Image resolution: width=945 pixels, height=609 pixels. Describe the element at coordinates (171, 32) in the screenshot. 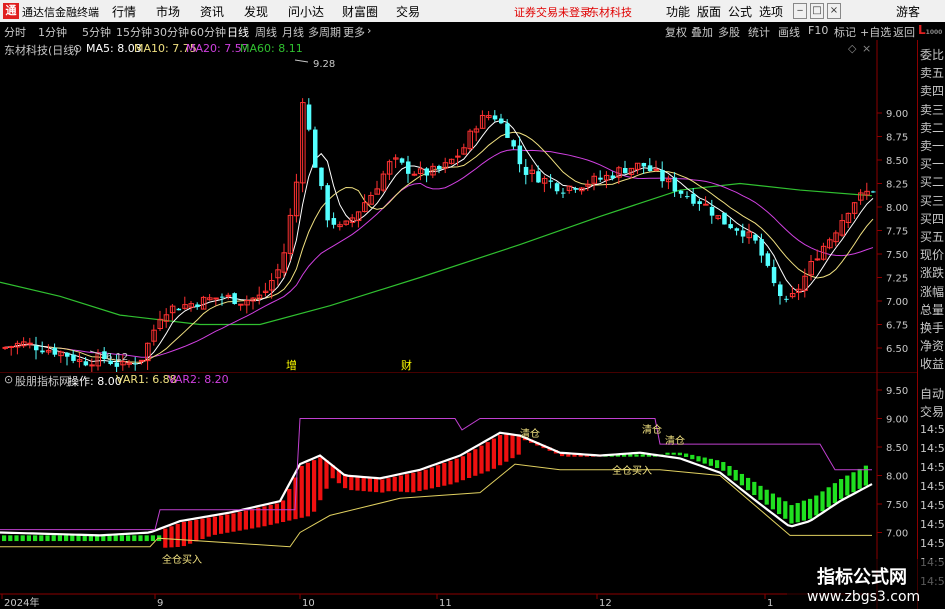

I see `period-30min: 30分钟` at that location.